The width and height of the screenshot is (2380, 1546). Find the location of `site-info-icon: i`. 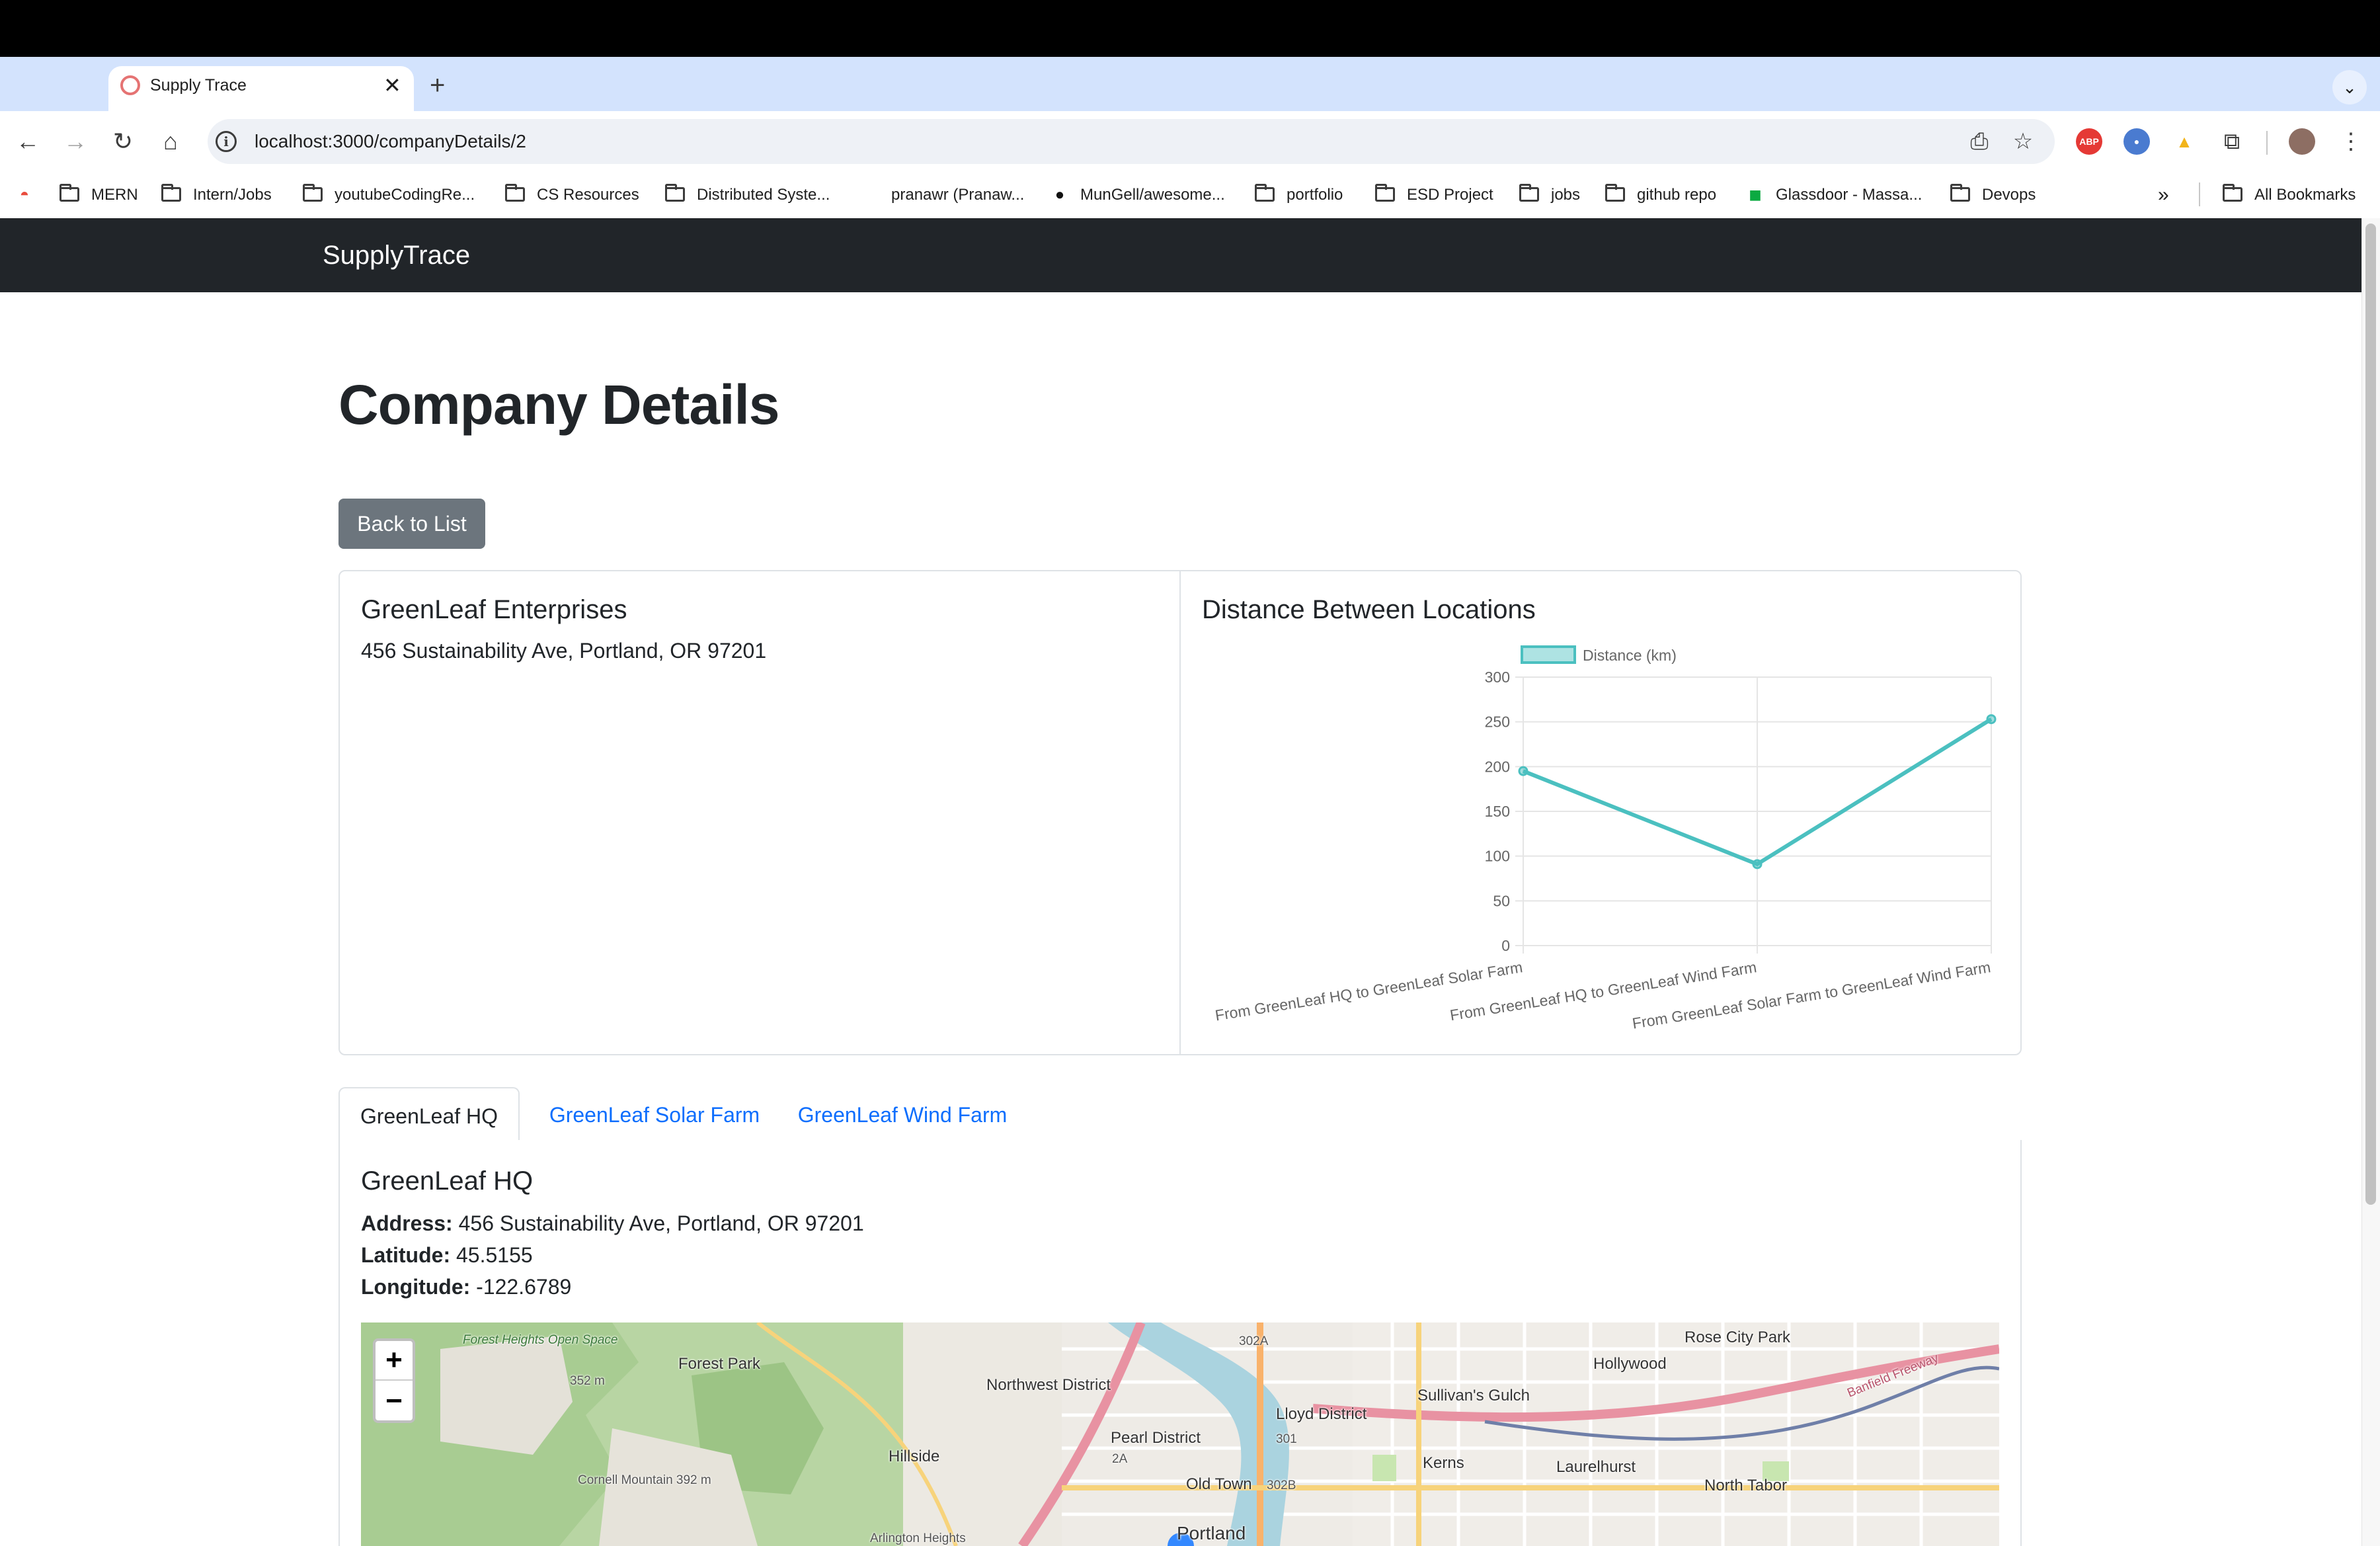

site-info-icon: i is located at coordinates (226, 141).